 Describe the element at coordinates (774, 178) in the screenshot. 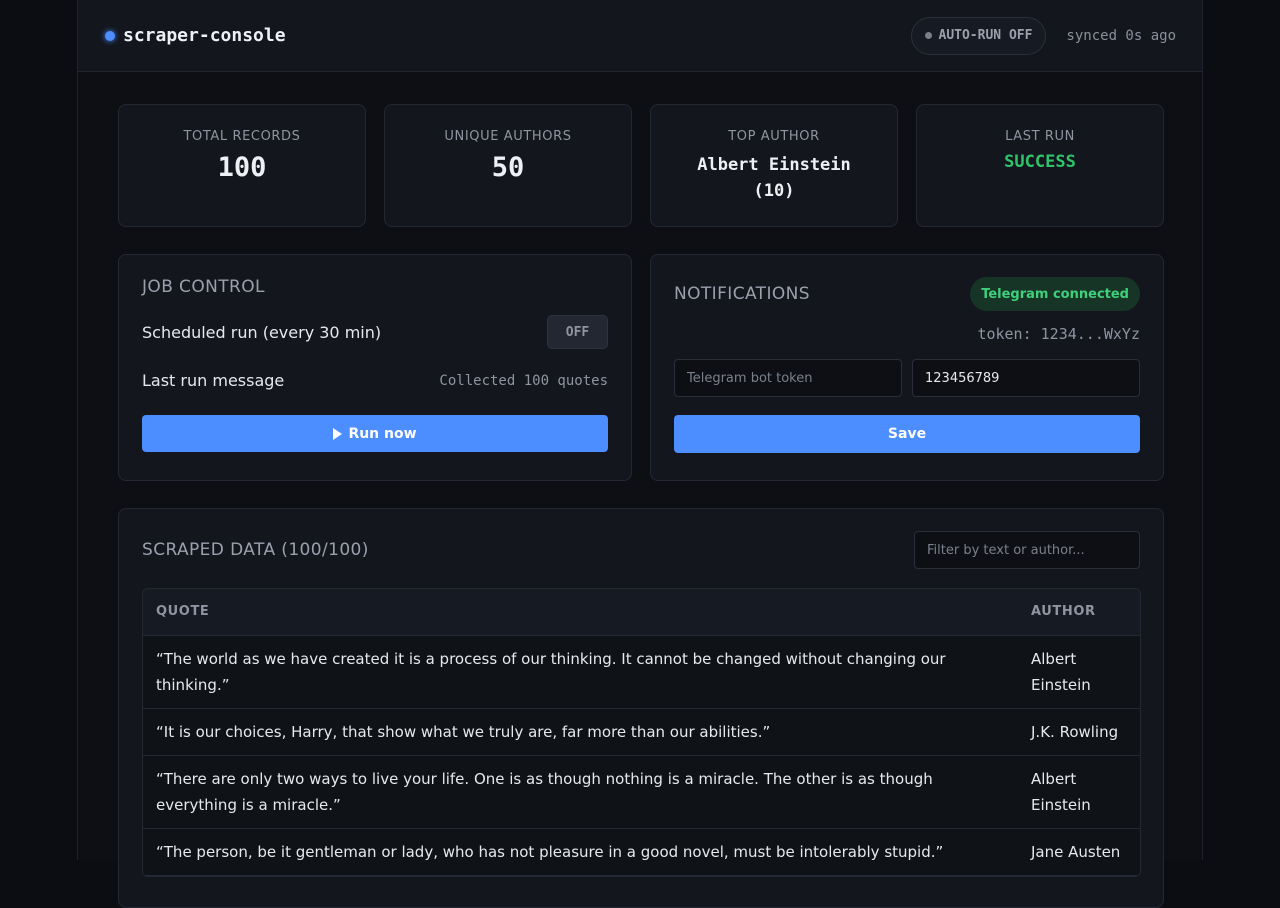

I see `stat-value: Albert Einstein (10)` at that location.